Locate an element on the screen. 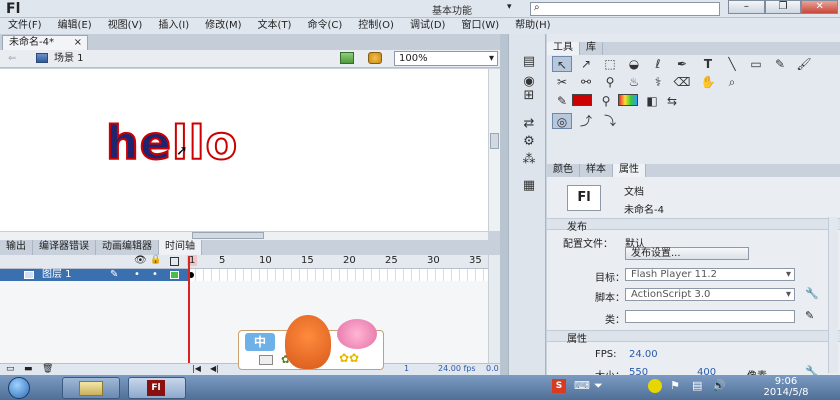  fill-color-swatch is located at coordinates (628, 100).